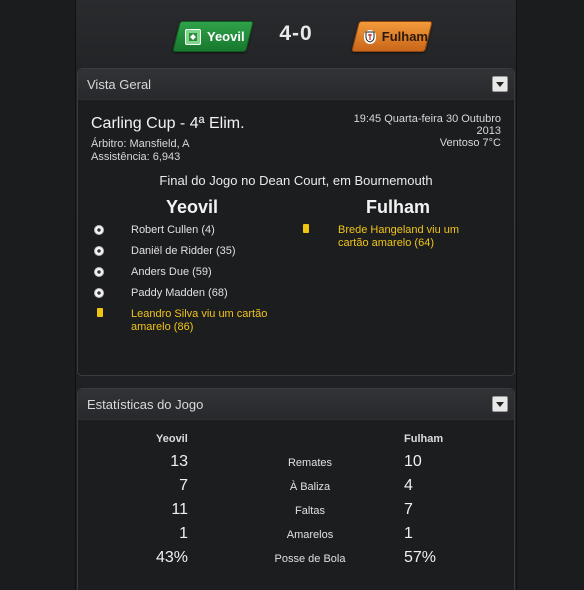 The height and width of the screenshot is (590, 584). I want to click on stat-home-value: 11, so click(179, 509).